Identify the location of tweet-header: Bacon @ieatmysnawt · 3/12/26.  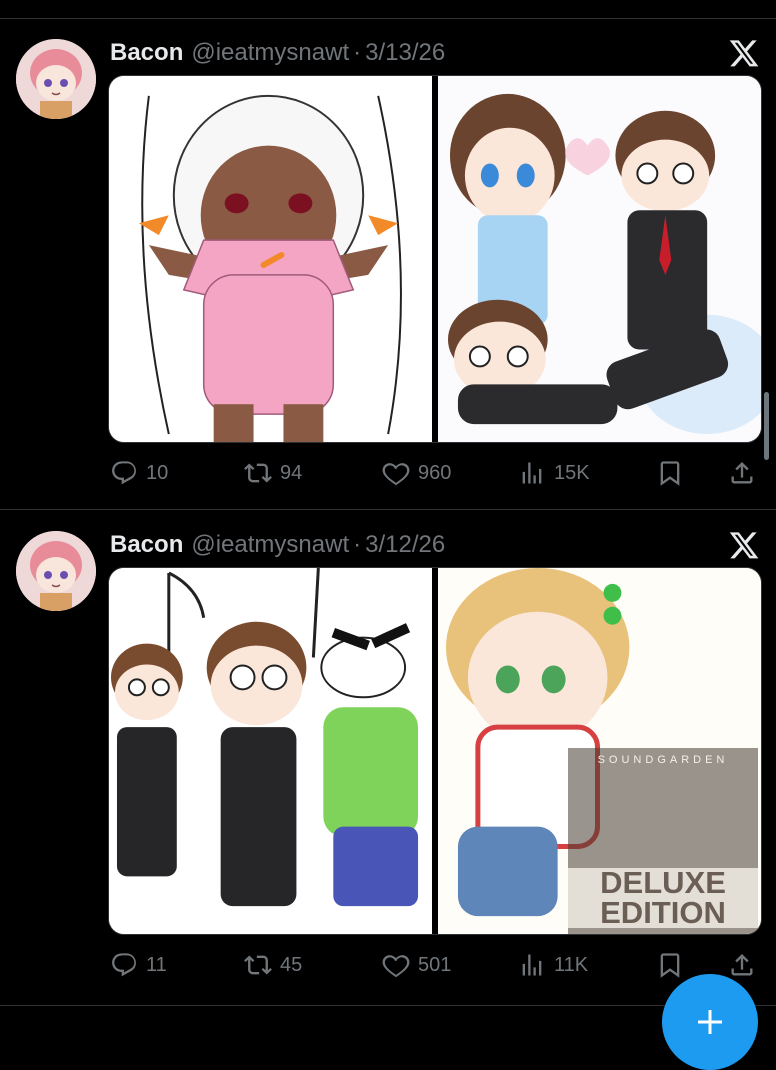
(277, 545).